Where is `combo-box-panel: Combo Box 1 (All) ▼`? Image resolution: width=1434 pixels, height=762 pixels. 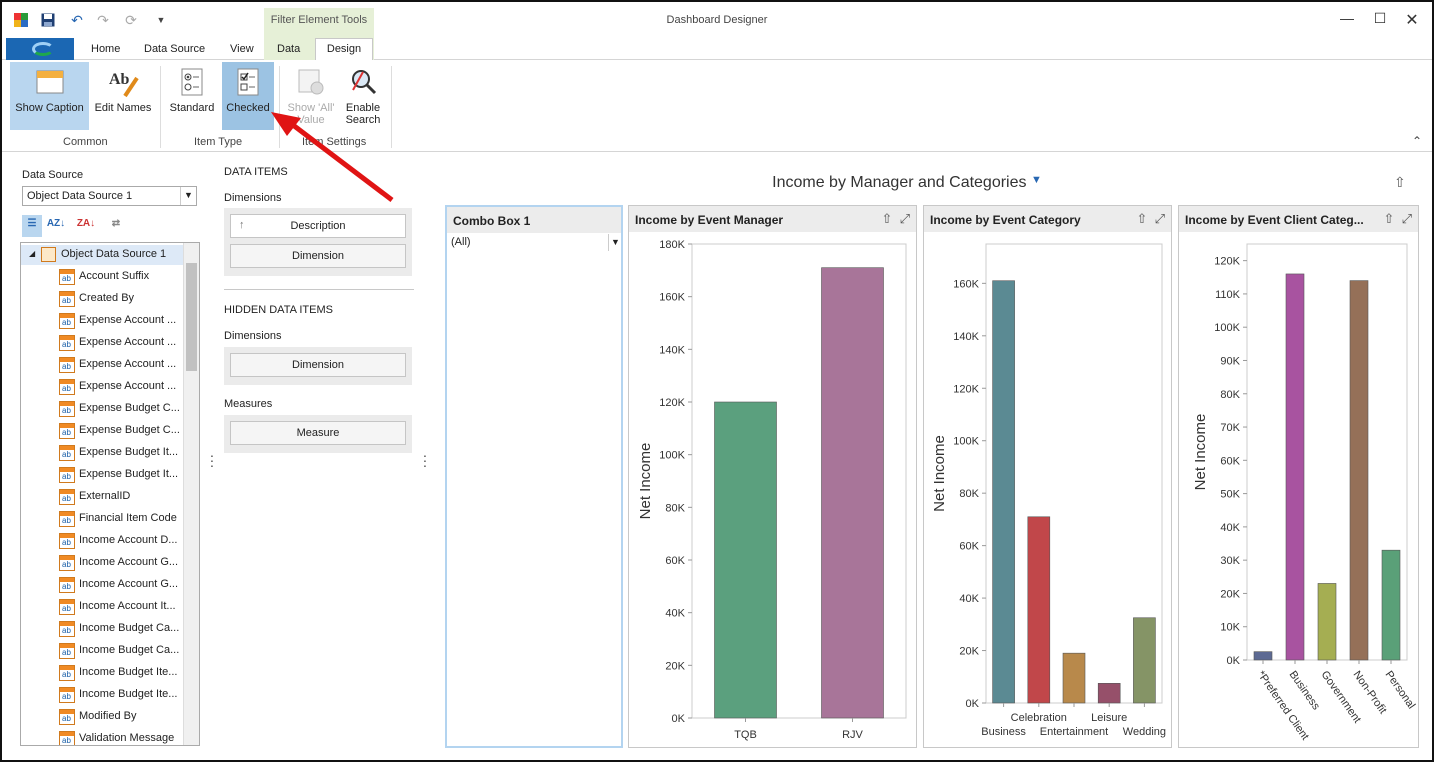 combo-box-panel: Combo Box 1 (All) ▼ is located at coordinates (534, 476).